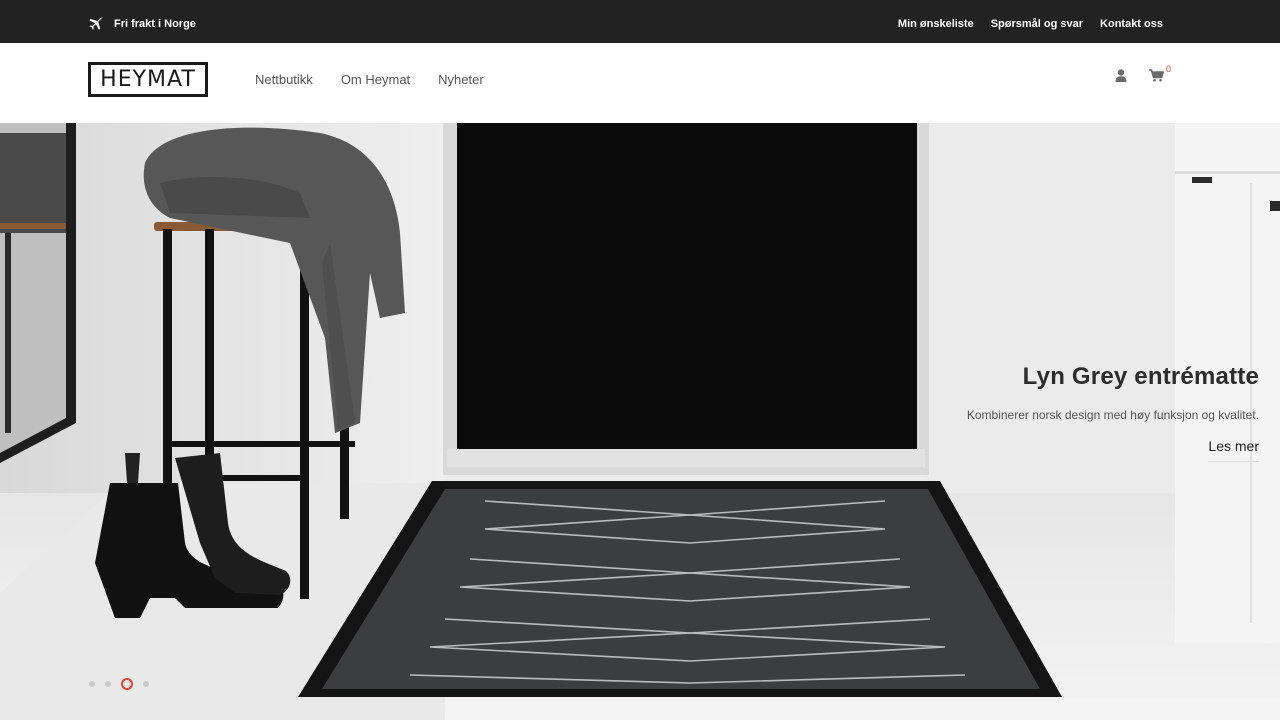  Describe the element at coordinates (1037, 24) in the screenshot. I see `faq-link: Spørsmål og svar` at that location.